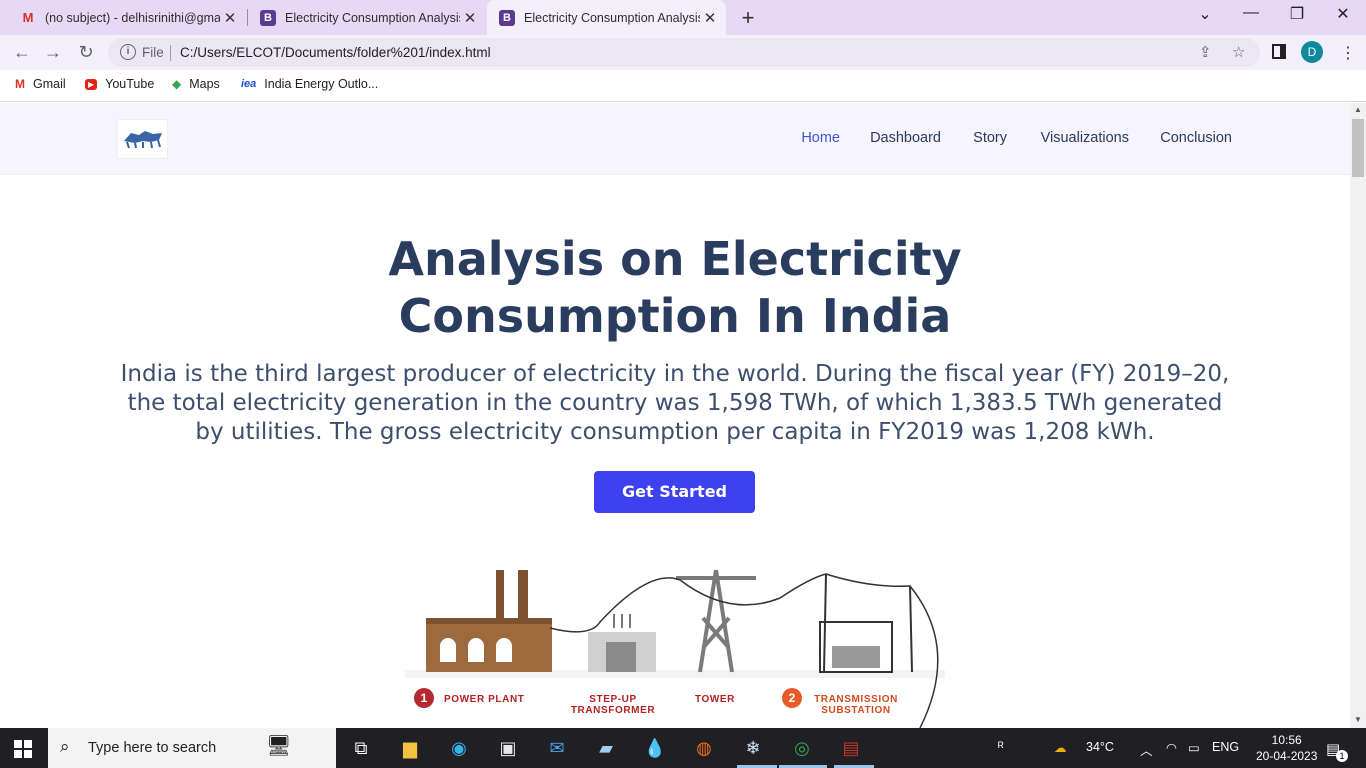  Describe the element at coordinates (1358, 415) in the screenshot. I see `page-scrollbar: ▲ ▼` at that location.